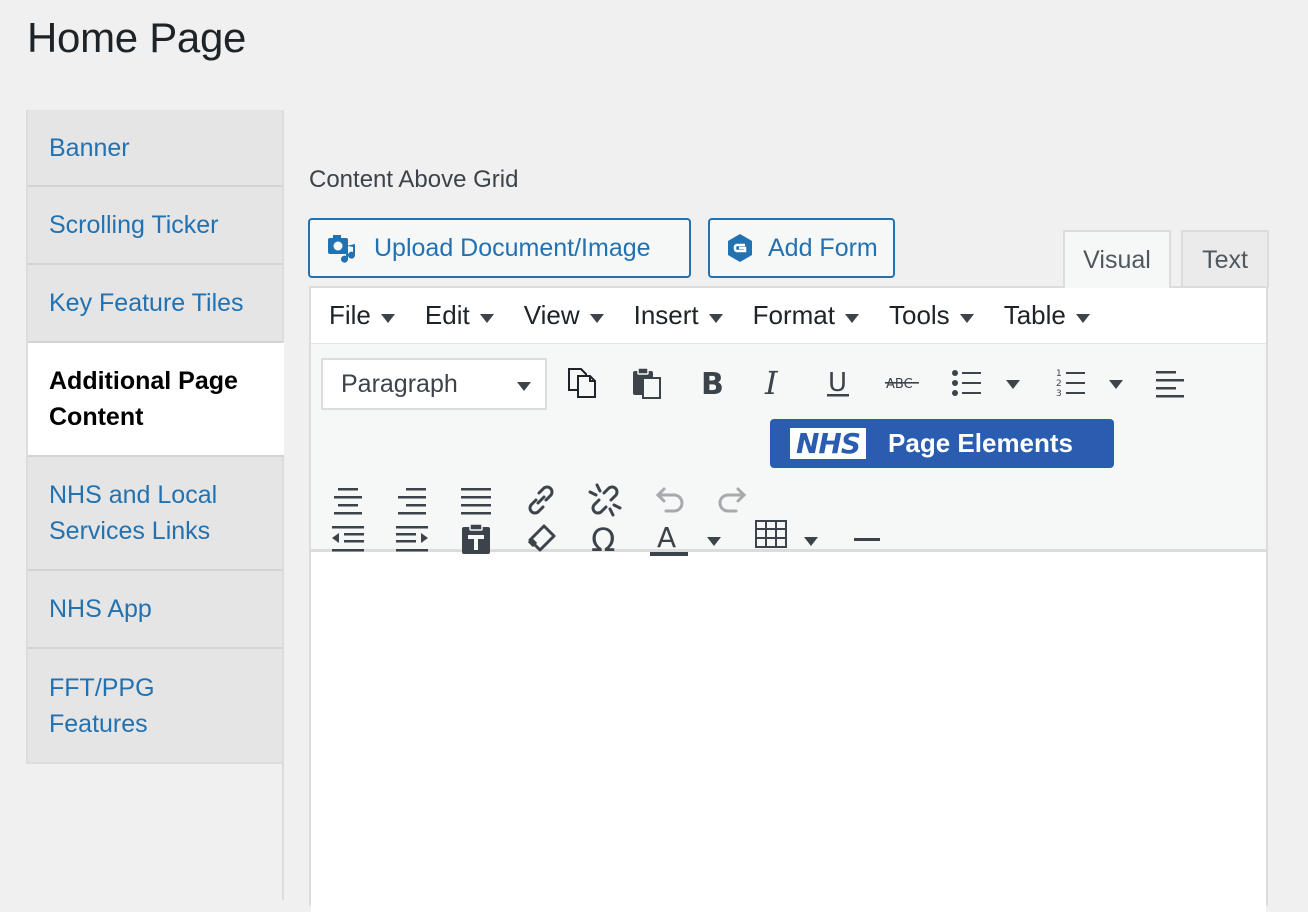 The image size is (1308, 912). What do you see at coordinates (1013, 384) in the screenshot?
I see `bullet-list-options-chevron-icon` at bounding box center [1013, 384].